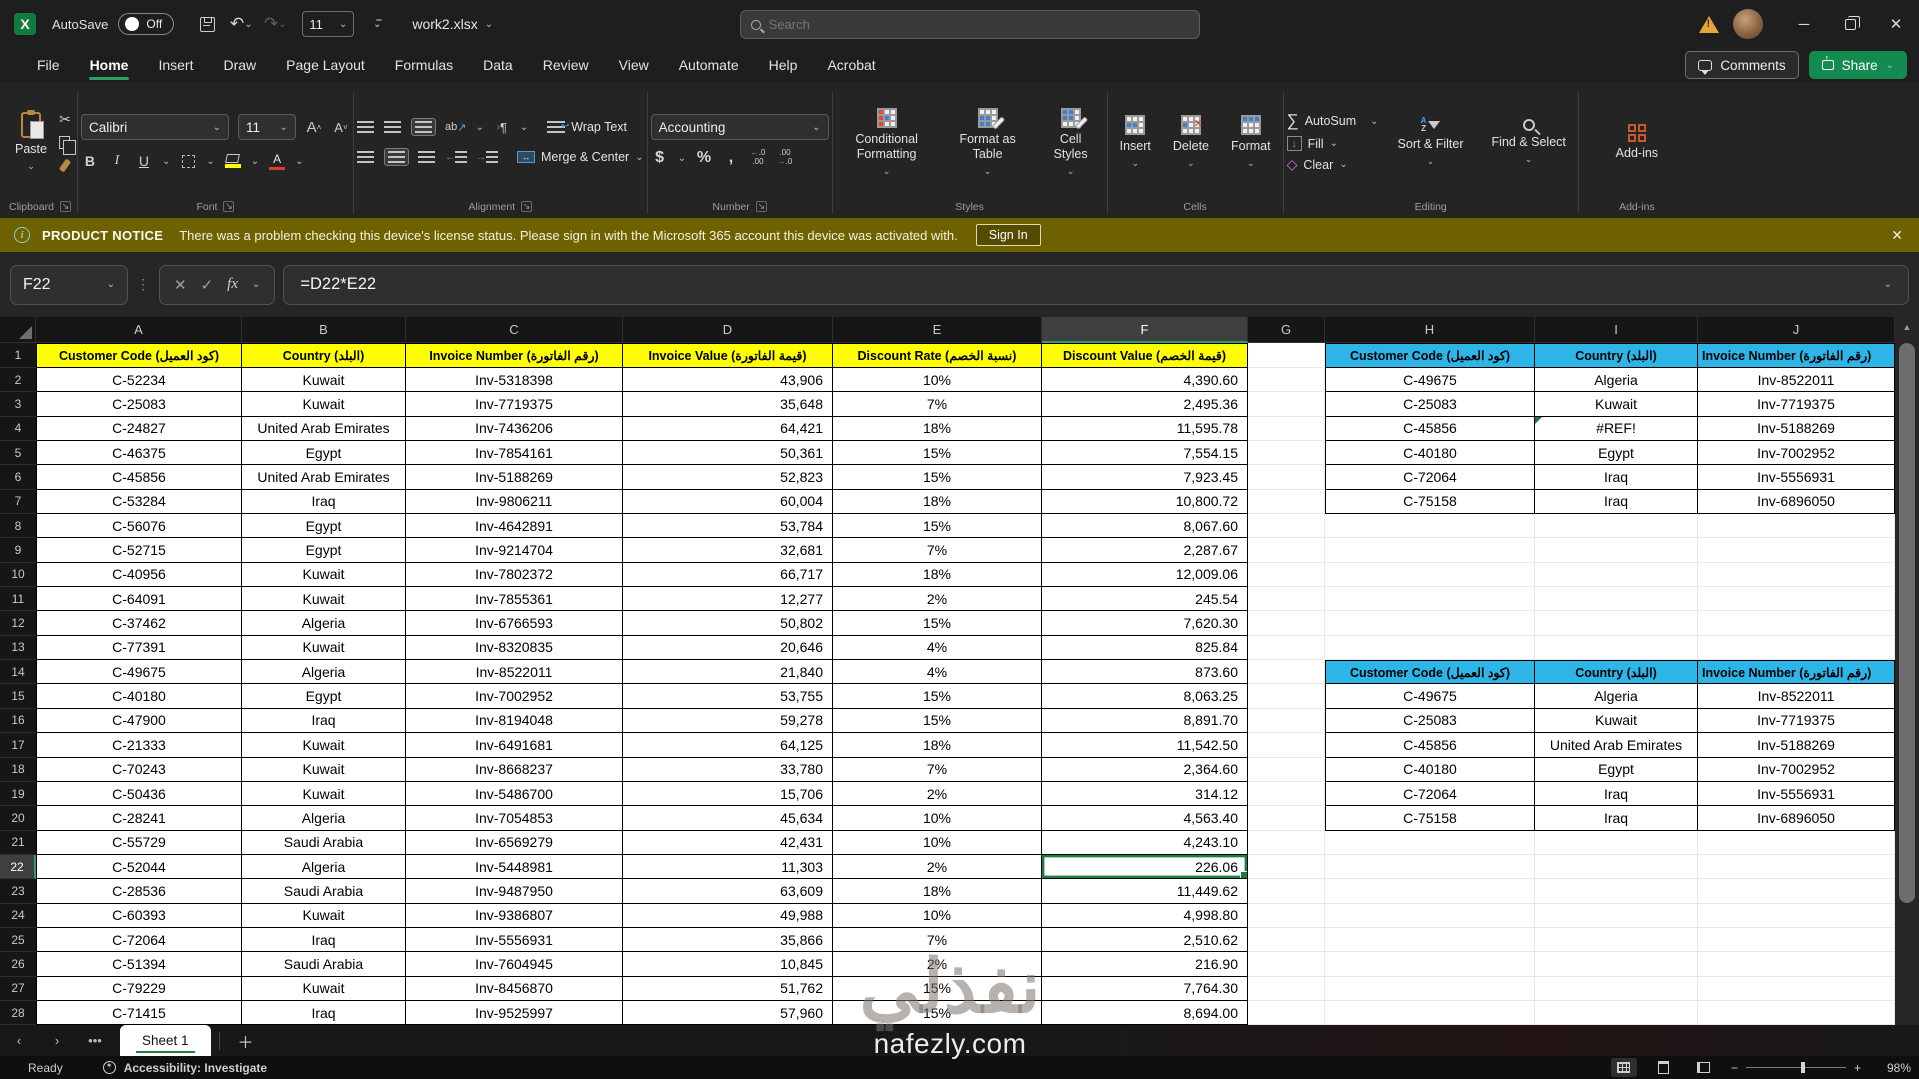  Describe the element at coordinates (1796, 453) in the screenshot. I see `cell-J5: Inv-7002952` at that location.